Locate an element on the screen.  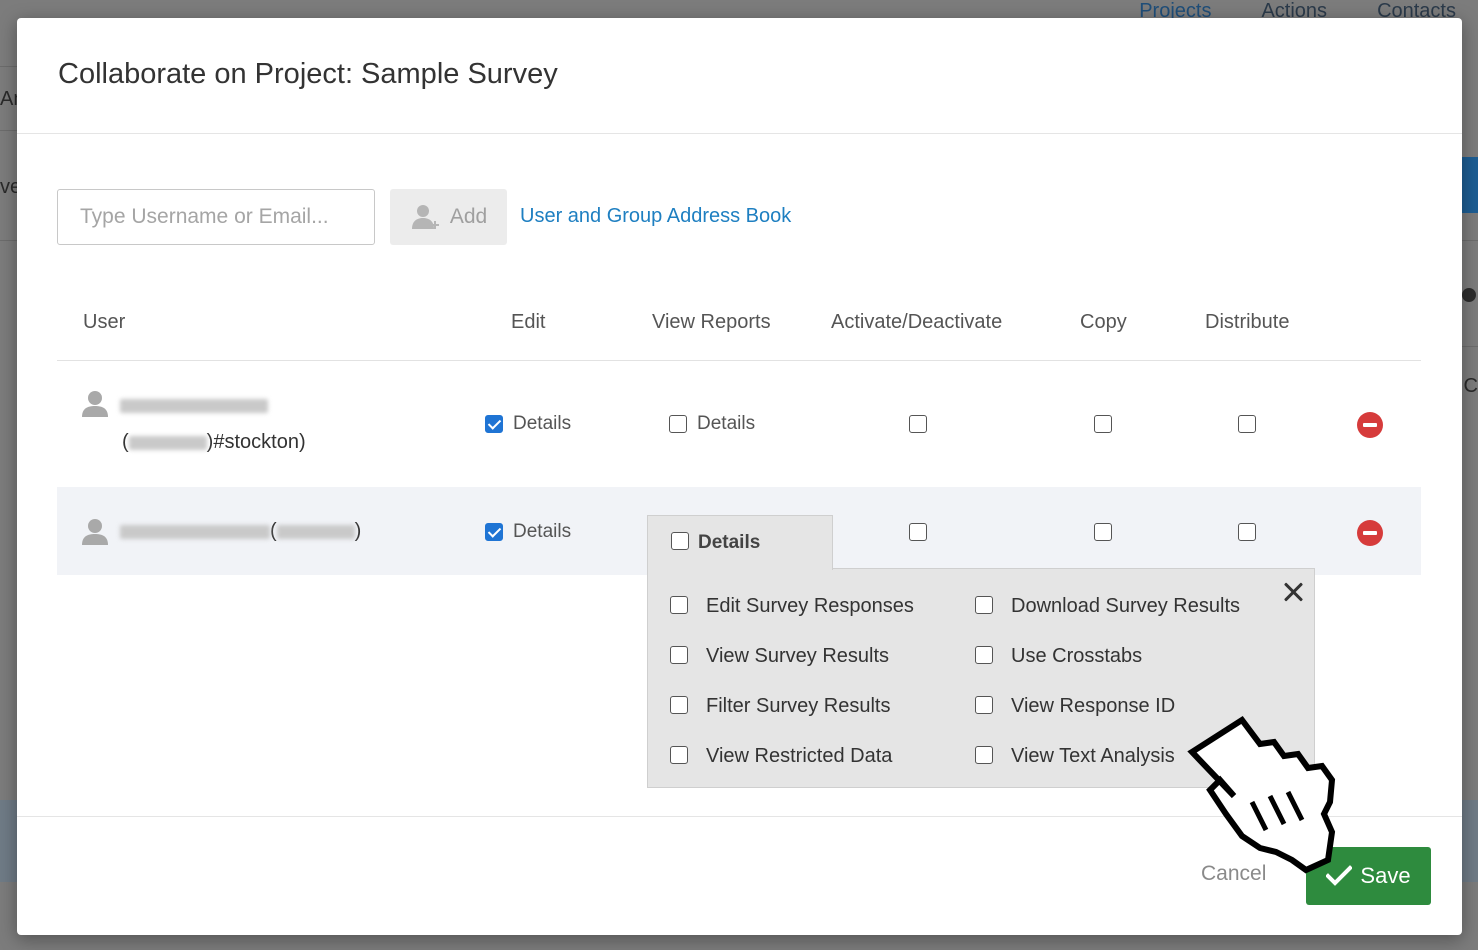
modal-title: Collaborate on Project: Sample Survey is located at coordinates (308, 74).